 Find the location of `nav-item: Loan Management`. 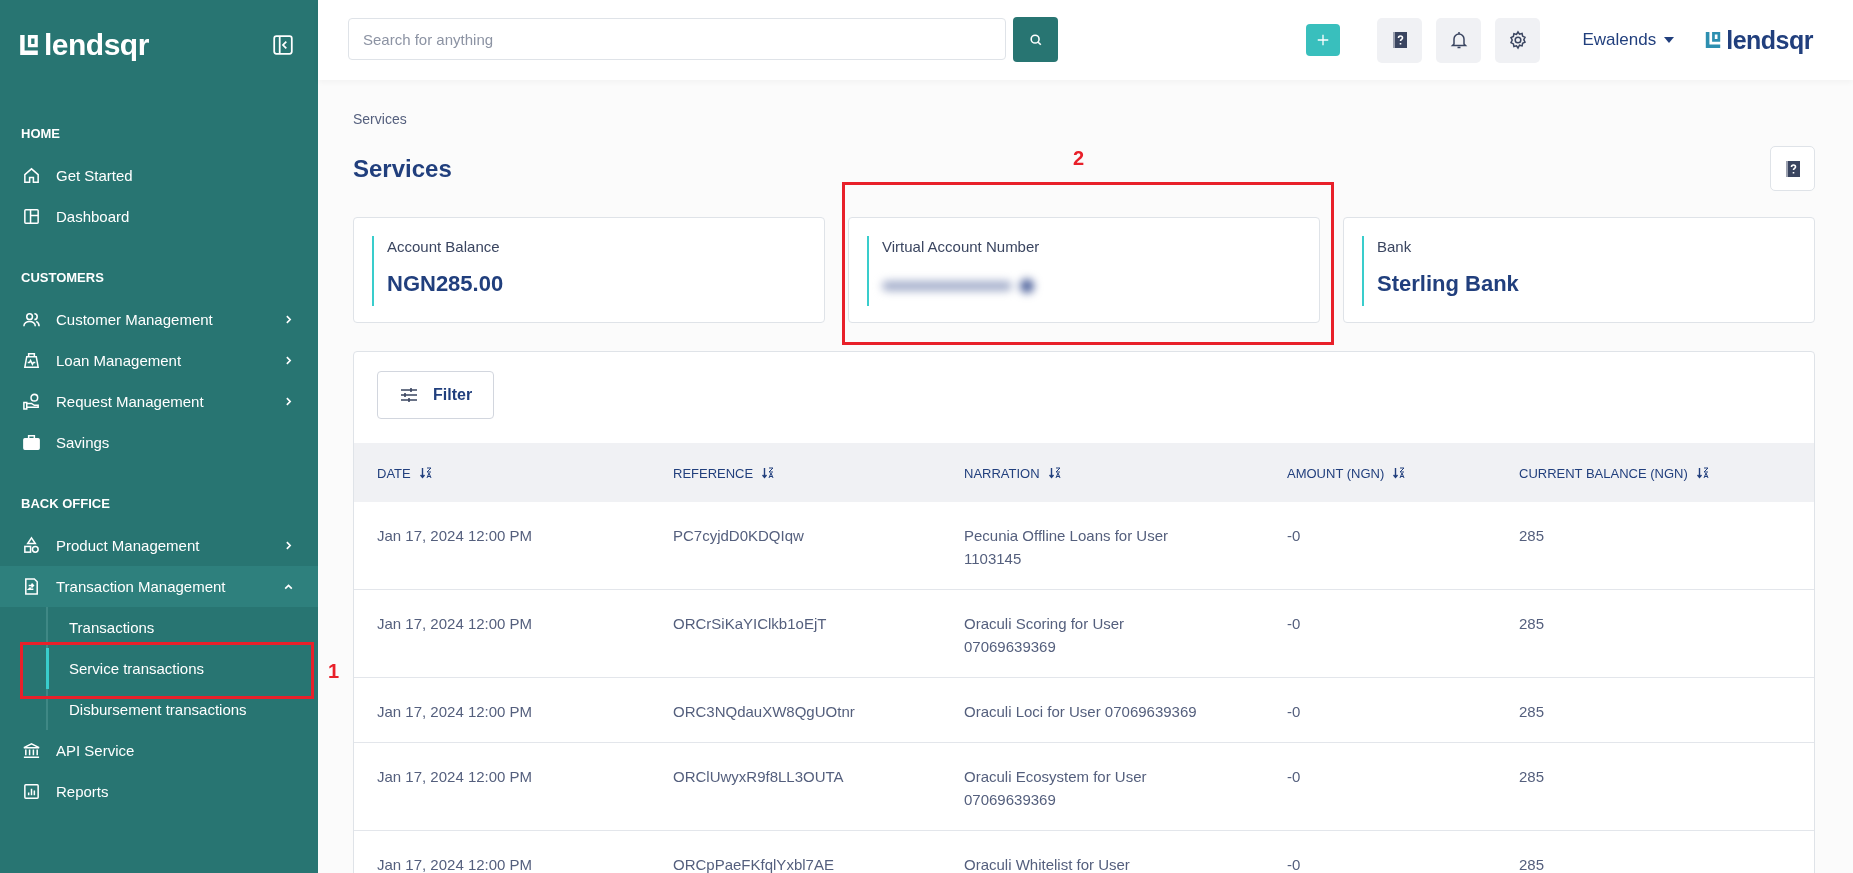

nav-item: Loan Management is located at coordinates (159, 360).